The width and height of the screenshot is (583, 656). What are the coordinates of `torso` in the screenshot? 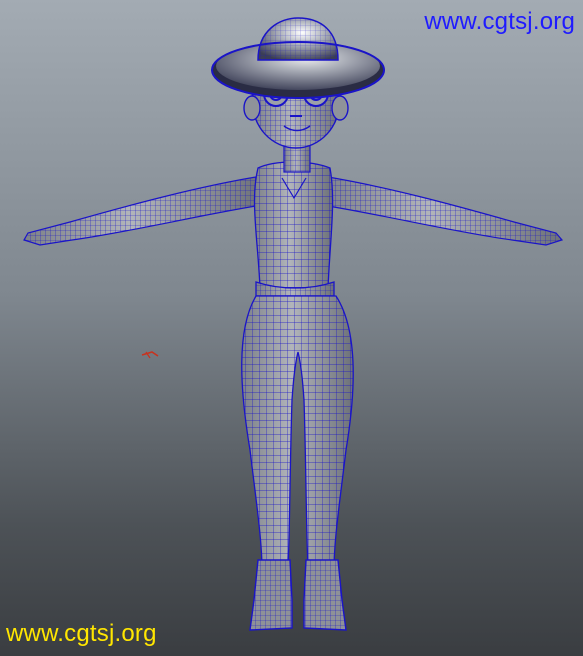 It's located at (294, 231).